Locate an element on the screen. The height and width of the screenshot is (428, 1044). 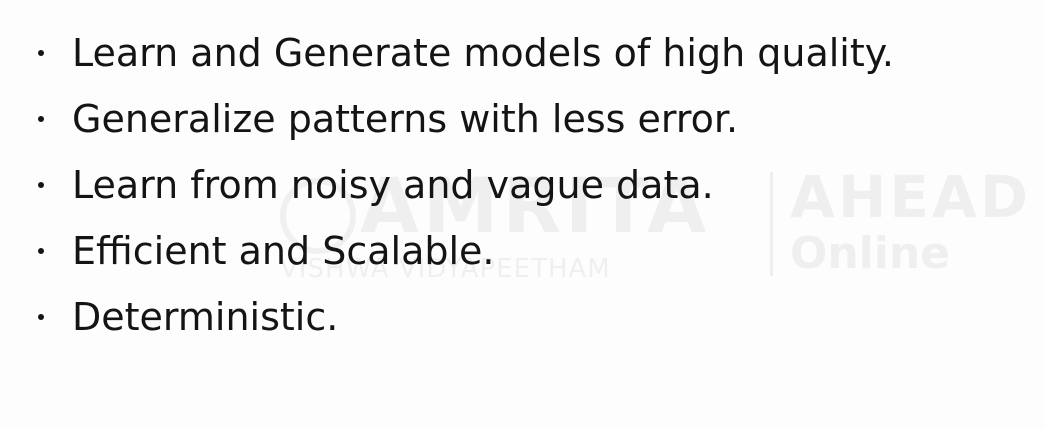
bullet-item: Learn from noisy and vague data. is located at coordinates (466, 185).